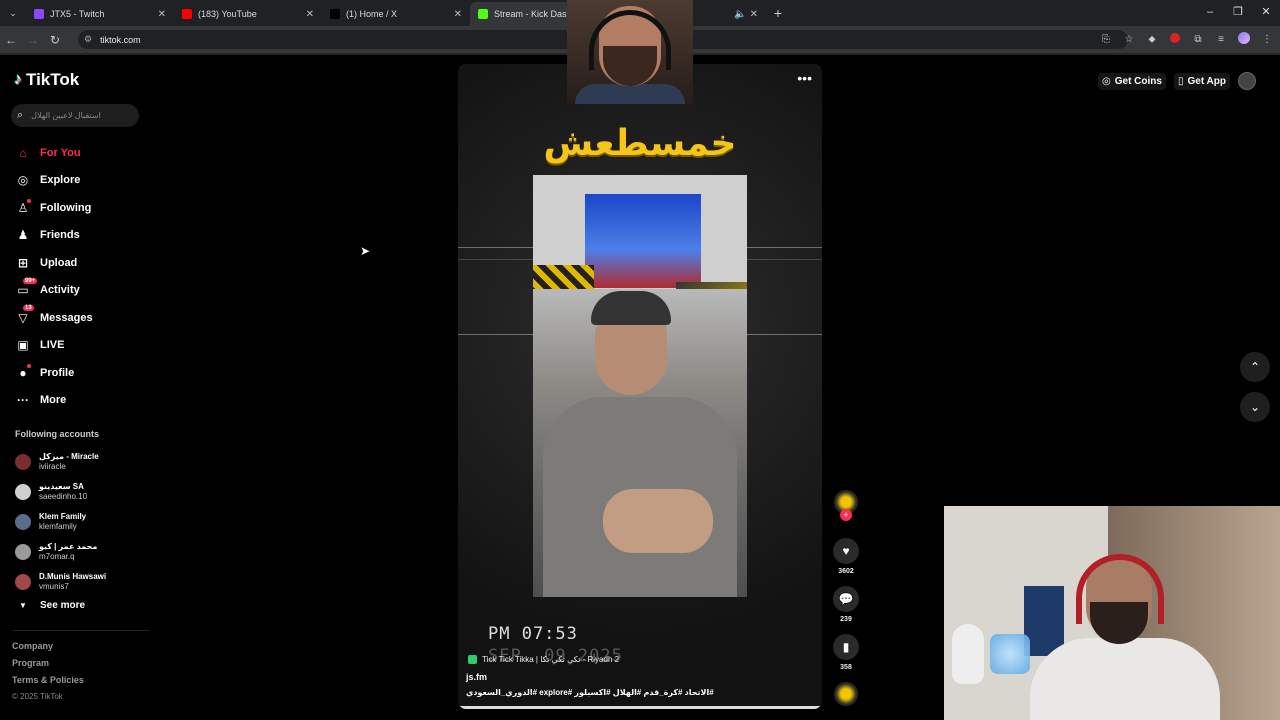  I want to click on sidebar-item-live: ▣ LIVE, so click(54, 346).